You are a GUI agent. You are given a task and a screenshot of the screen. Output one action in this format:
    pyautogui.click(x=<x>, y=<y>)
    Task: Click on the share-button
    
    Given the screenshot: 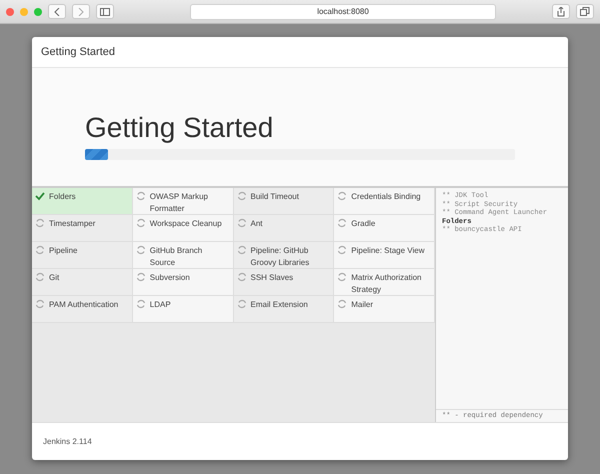 What is the action you would take?
    pyautogui.click(x=561, y=11)
    